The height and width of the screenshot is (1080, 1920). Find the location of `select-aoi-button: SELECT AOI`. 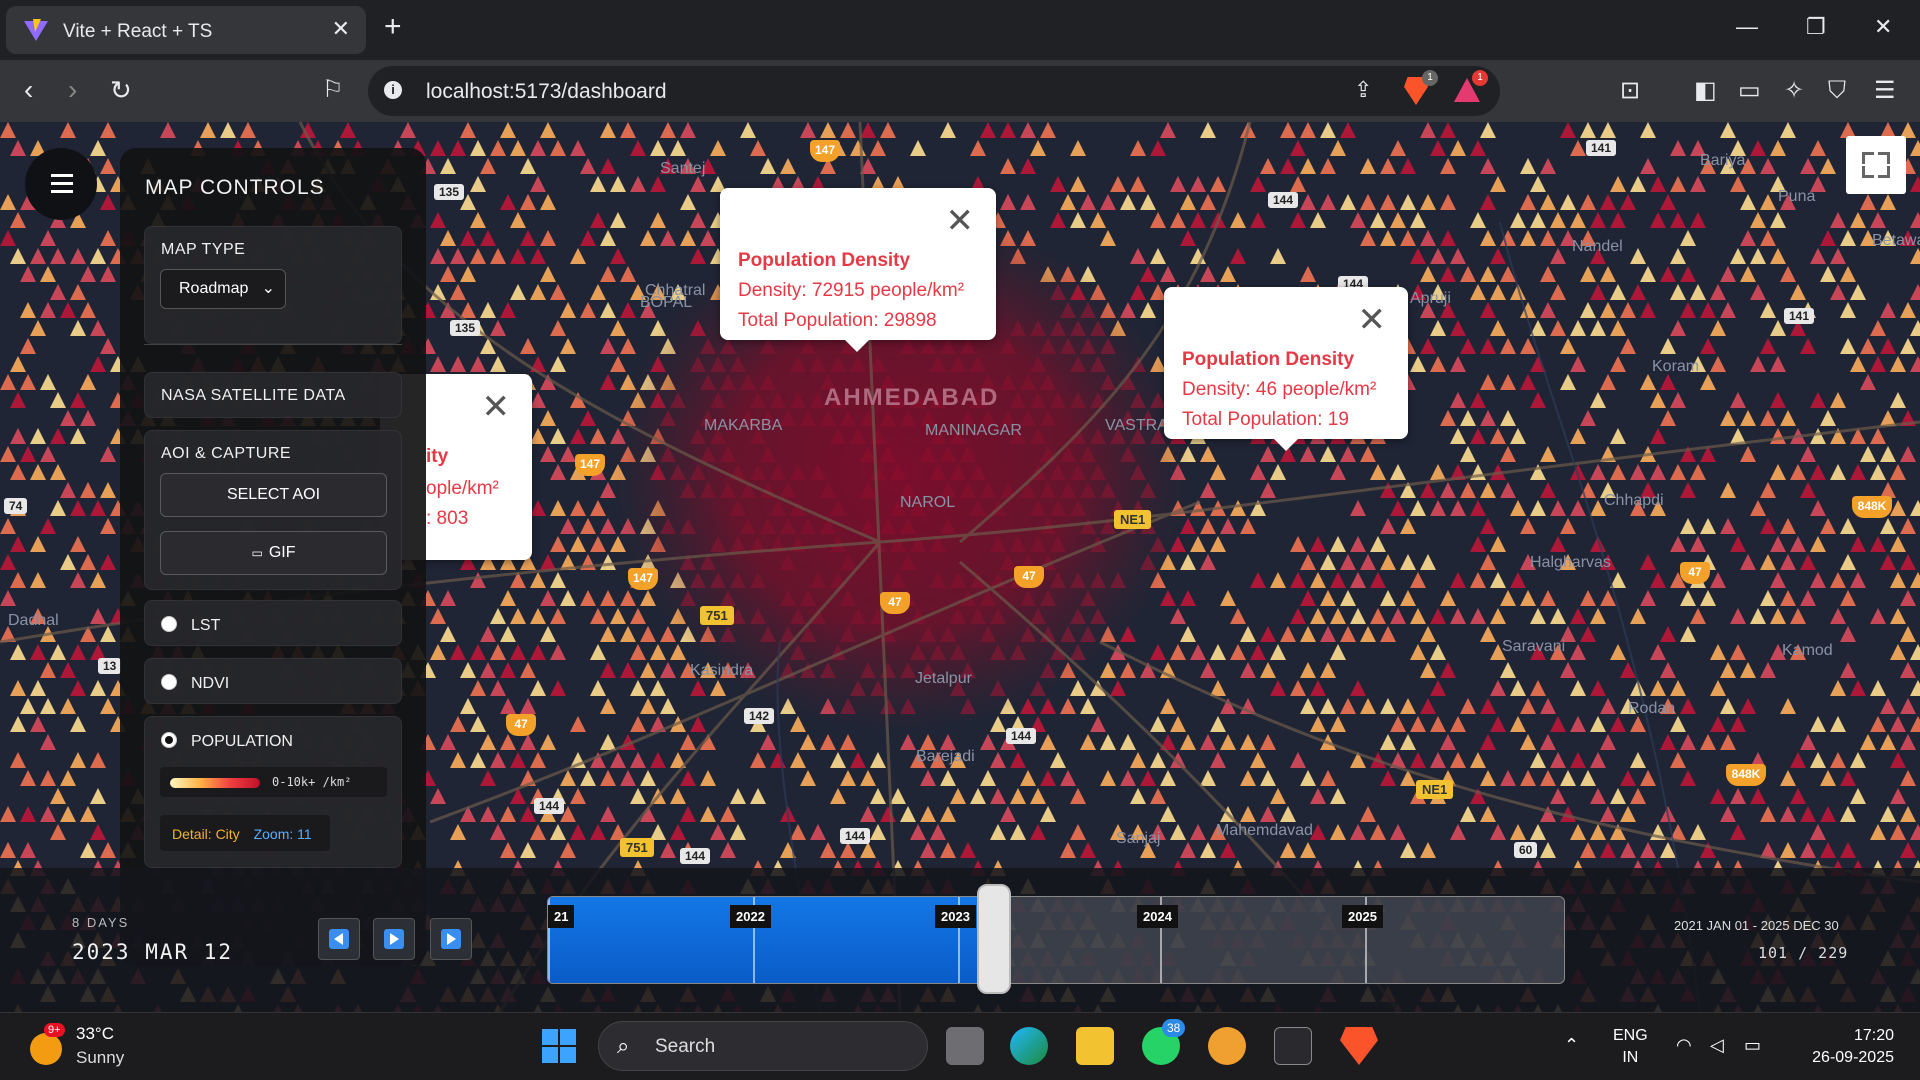

select-aoi-button: SELECT AOI is located at coordinates (273, 495).